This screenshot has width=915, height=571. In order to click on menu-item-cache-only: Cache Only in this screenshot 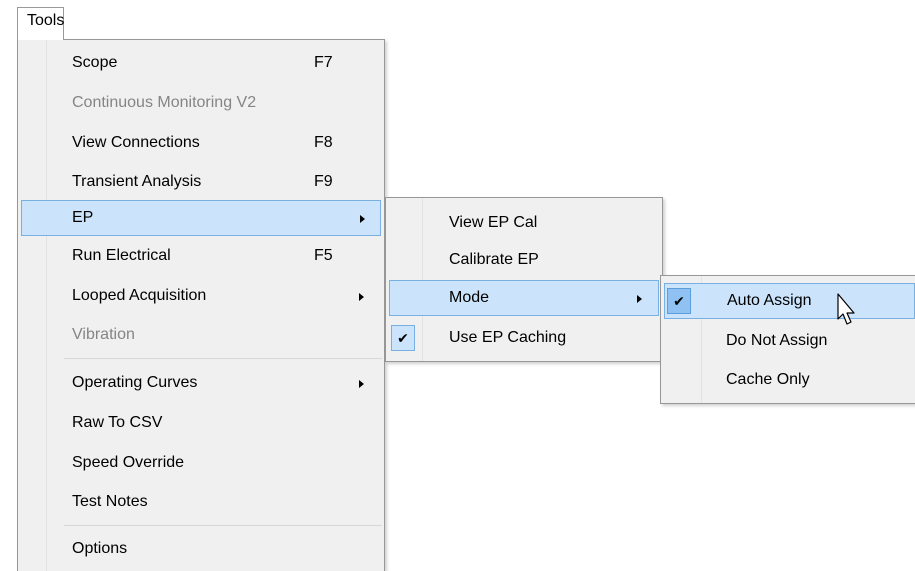, I will do `click(788, 381)`.